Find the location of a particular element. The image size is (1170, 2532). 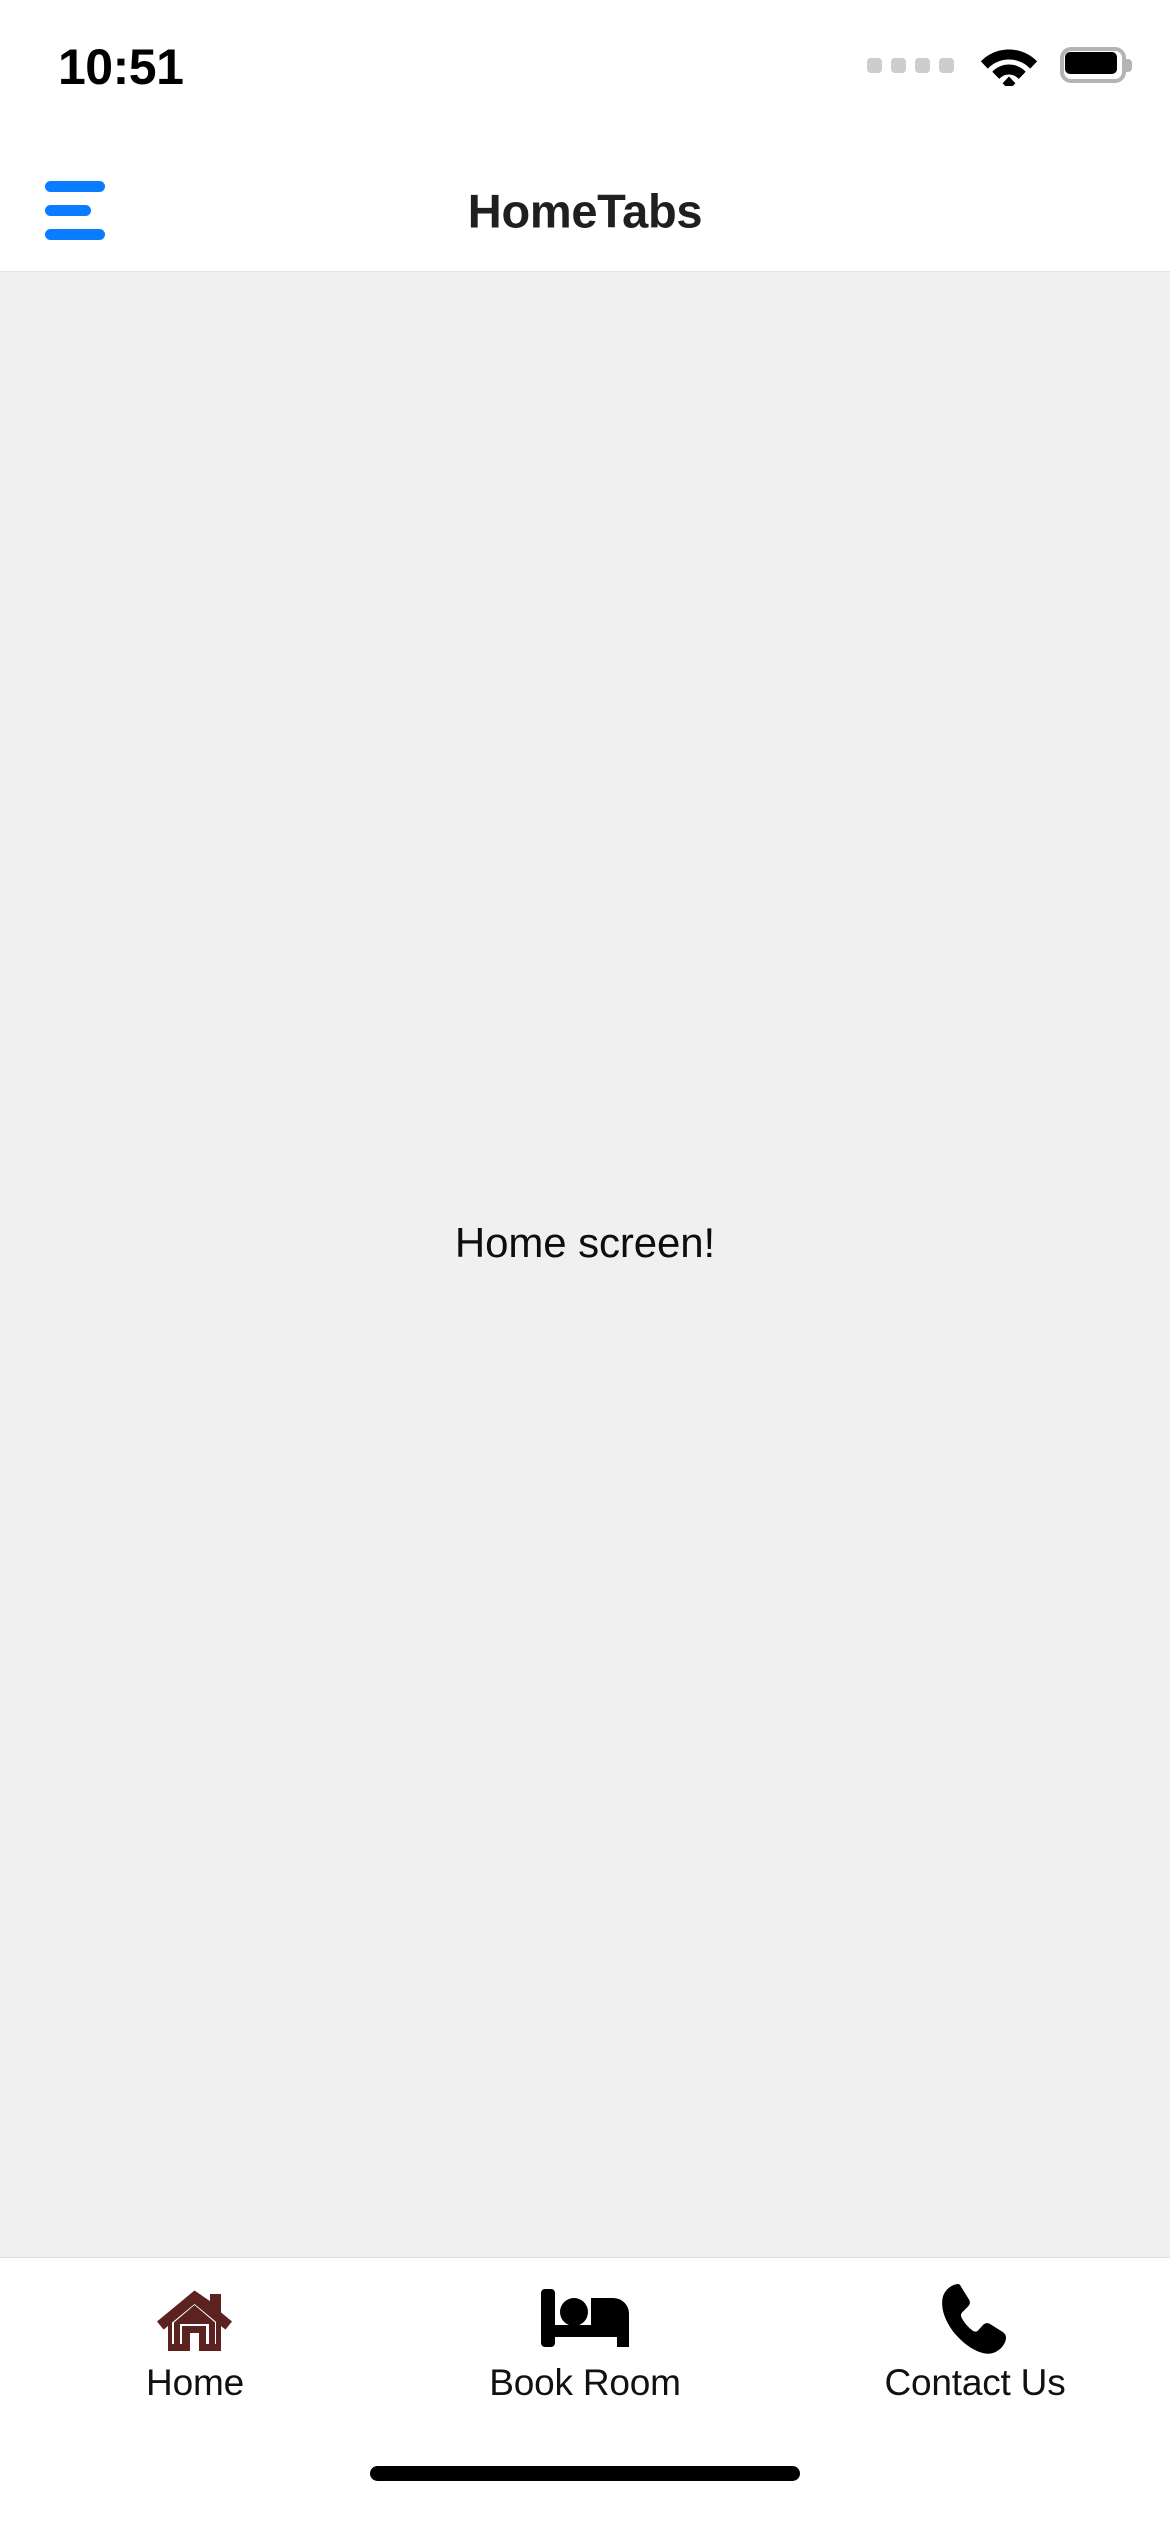

tab-home: Home is located at coordinates (195, 2340).